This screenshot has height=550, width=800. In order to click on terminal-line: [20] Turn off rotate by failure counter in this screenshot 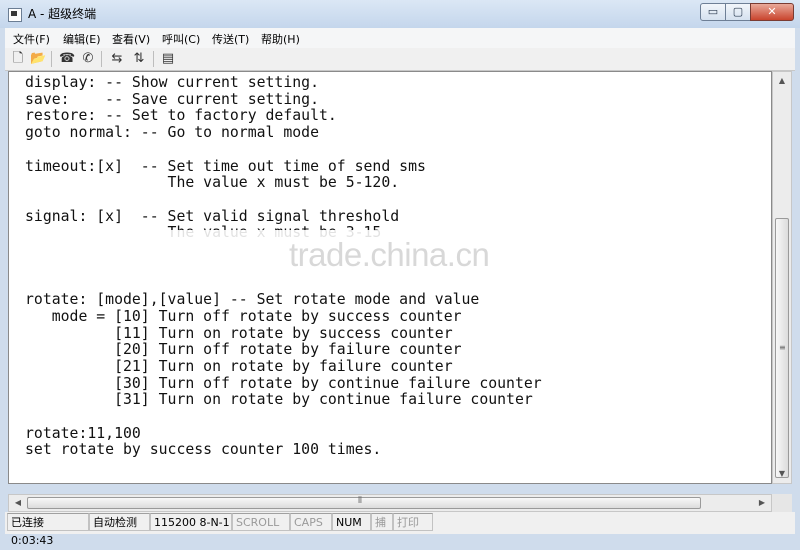, I will do `click(243, 350)`.